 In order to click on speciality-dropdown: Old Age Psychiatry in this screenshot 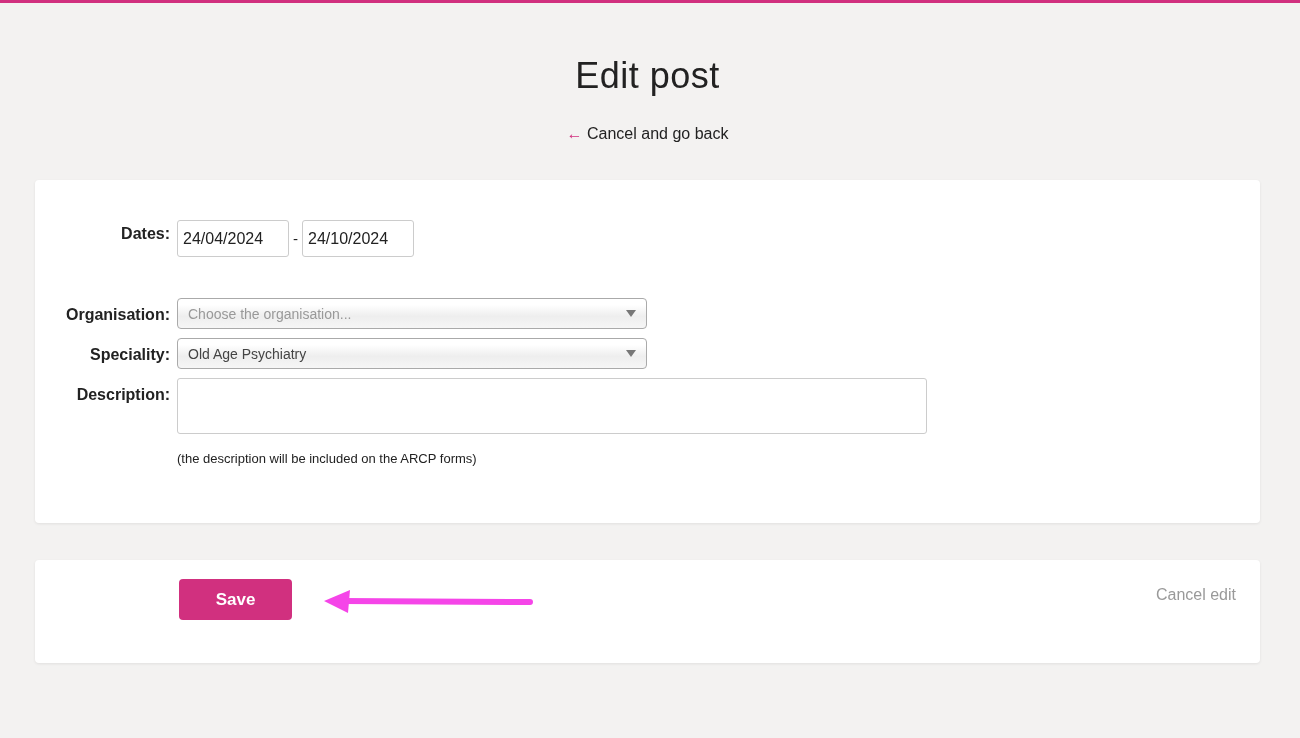, I will do `click(412, 353)`.